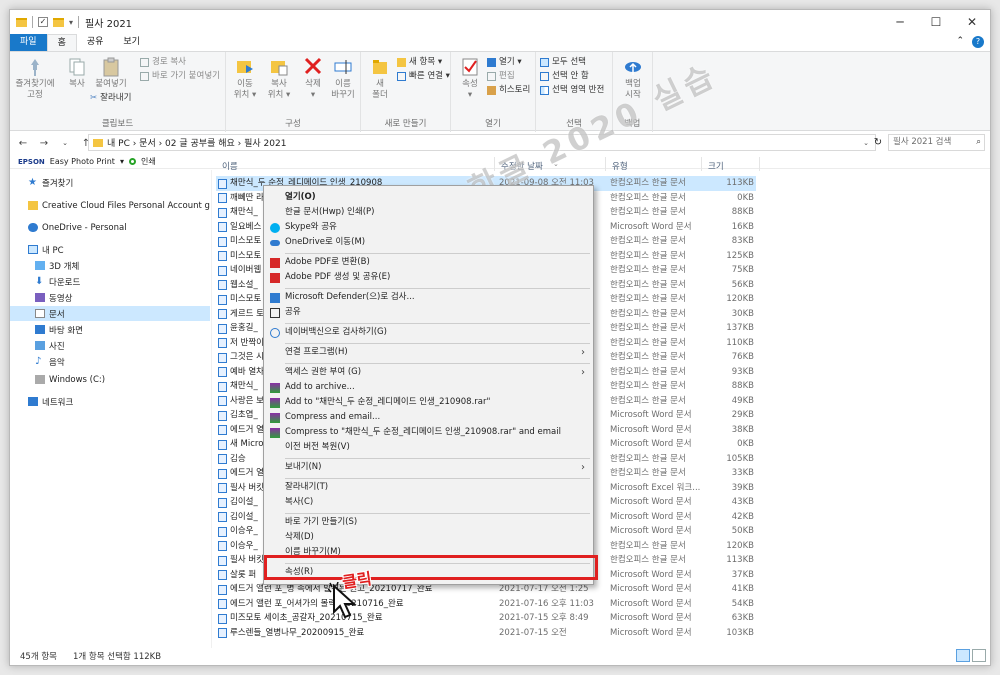  What do you see at coordinates (110, 329) in the screenshot?
I see `nav-item-desktop: 바탕 화면` at bounding box center [110, 329].